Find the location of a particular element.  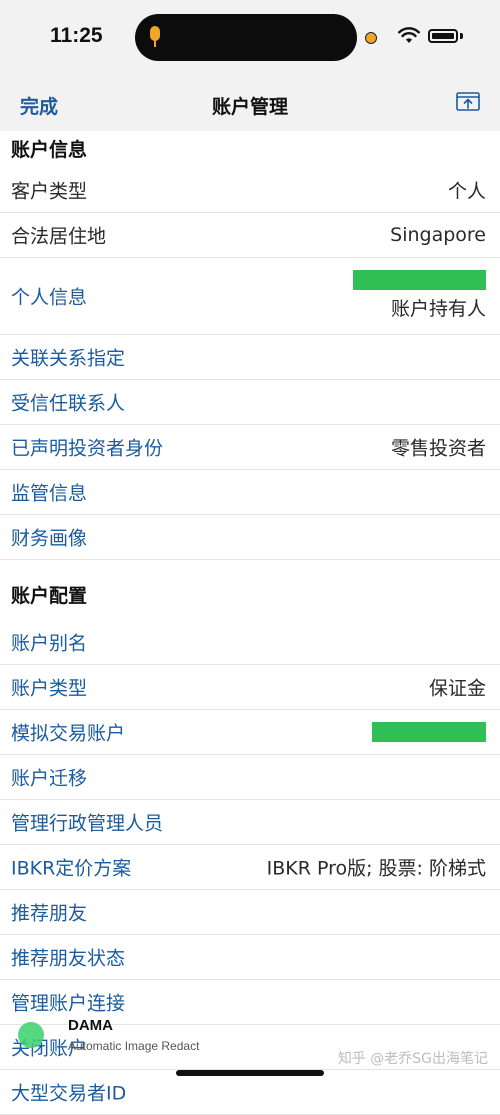

row-label: 合法居住地 is located at coordinates (59, 236).